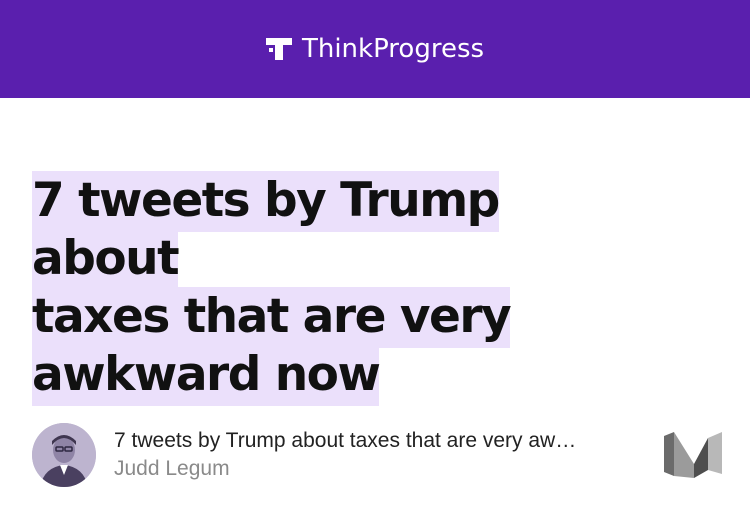  Describe the element at coordinates (272, 317) in the screenshot. I see `headline-line-2: taxes that are very` at that location.